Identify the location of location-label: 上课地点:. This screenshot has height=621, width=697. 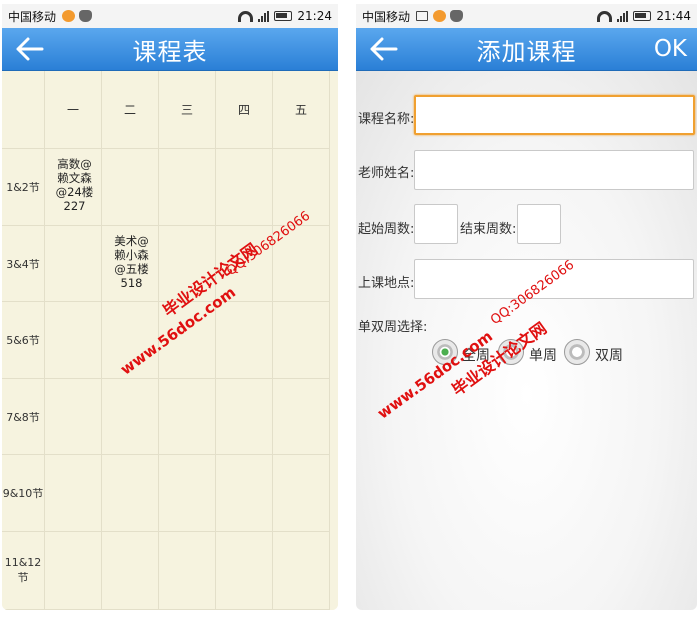
(386, 283).